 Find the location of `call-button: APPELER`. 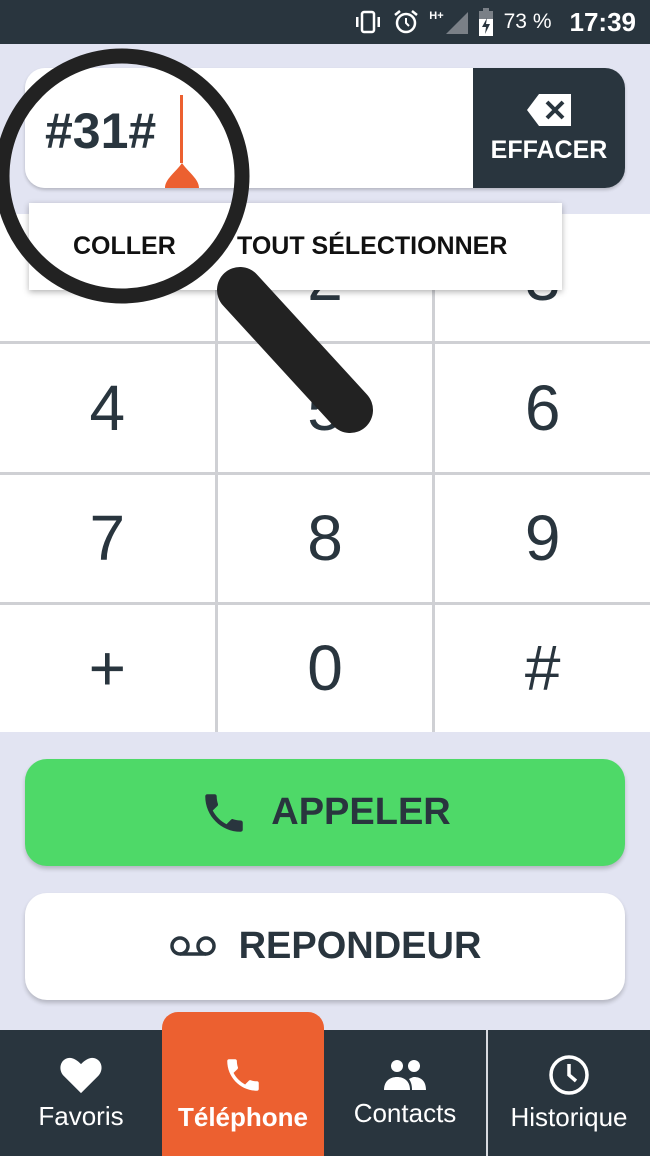

call-button: APPELER is located at coordinates (325, 812).